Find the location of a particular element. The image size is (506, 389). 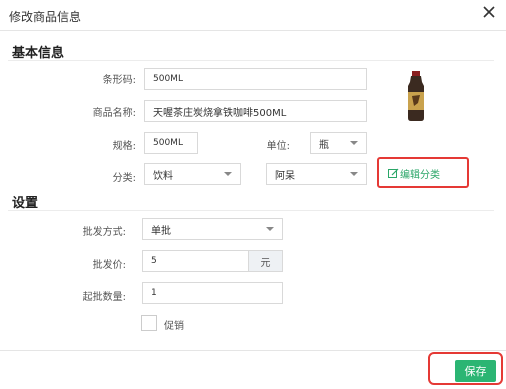

subcategory-select: 阿呆 is located at coordinates (316, 174).